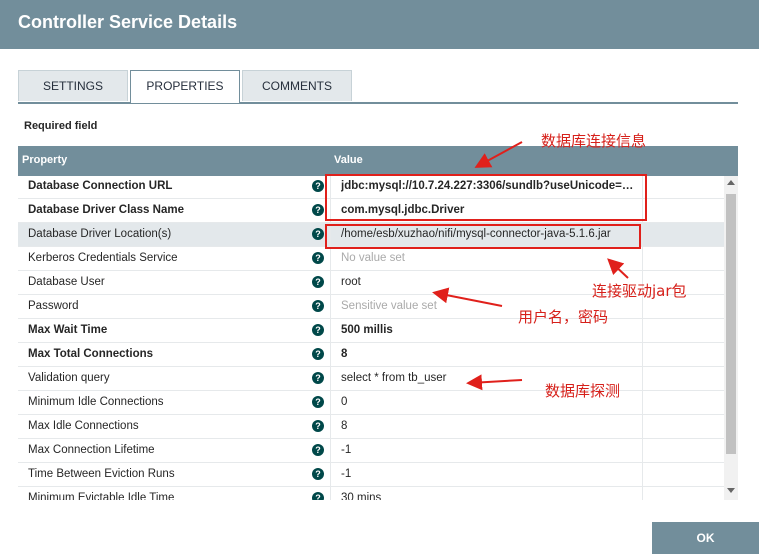 The image size is (759, 554). I want to click on arrow-to-validation-query, so click(494, 382).